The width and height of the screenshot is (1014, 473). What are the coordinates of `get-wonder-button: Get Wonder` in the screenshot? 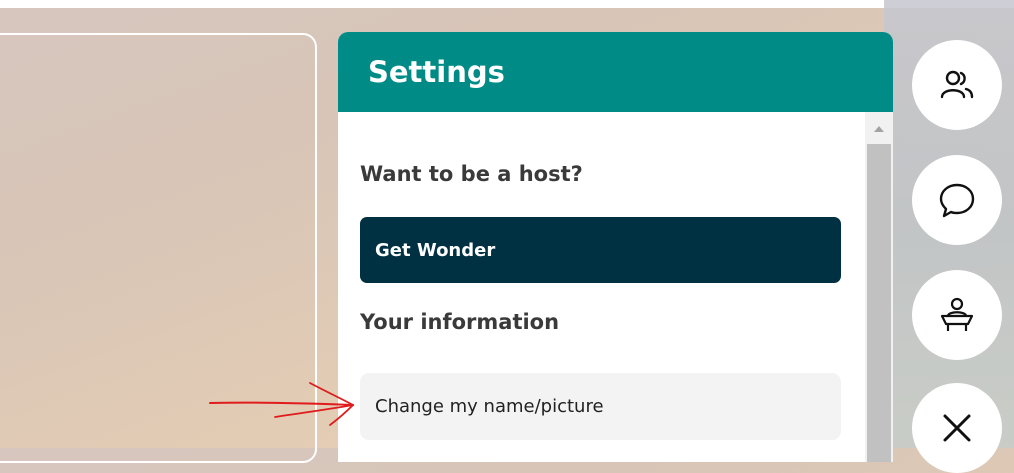 It's located at (600, 250).